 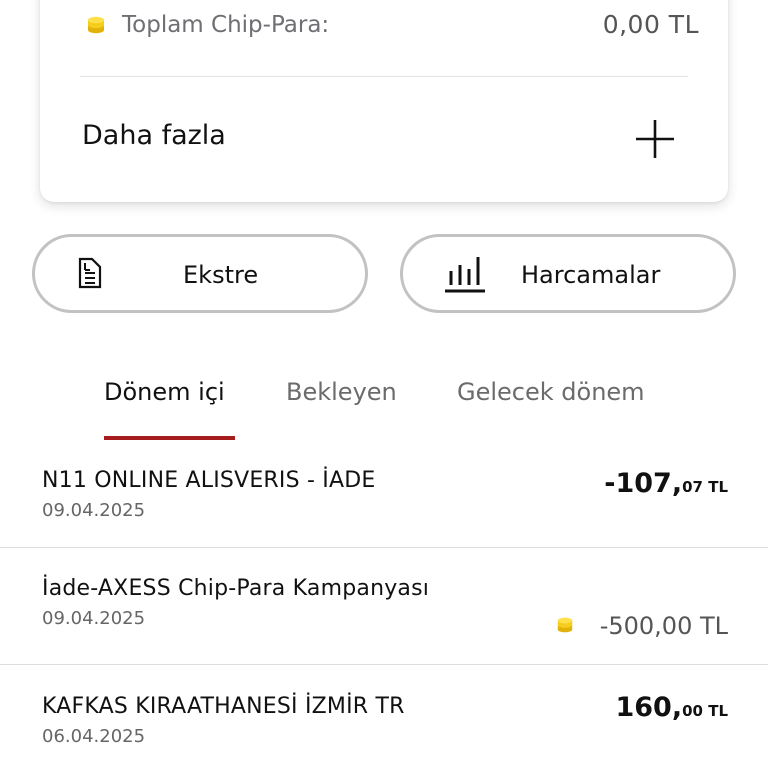 I want to click on transaction-name: İade-AXESS Chip-Para Kampanyası, so click(x=236, y=588).